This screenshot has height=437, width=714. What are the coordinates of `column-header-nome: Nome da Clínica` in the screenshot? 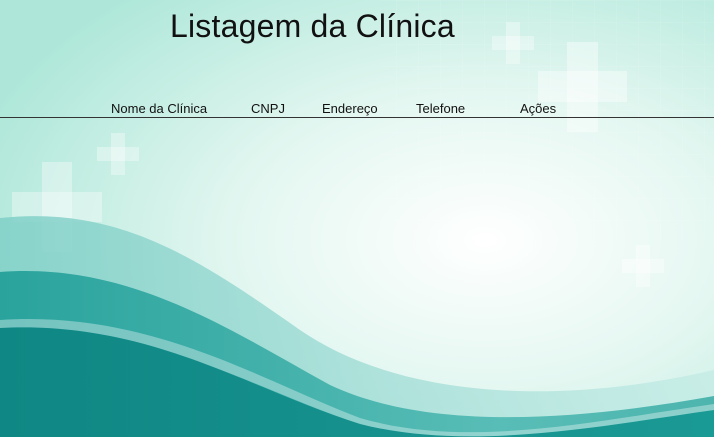 It's located at (159, 108).